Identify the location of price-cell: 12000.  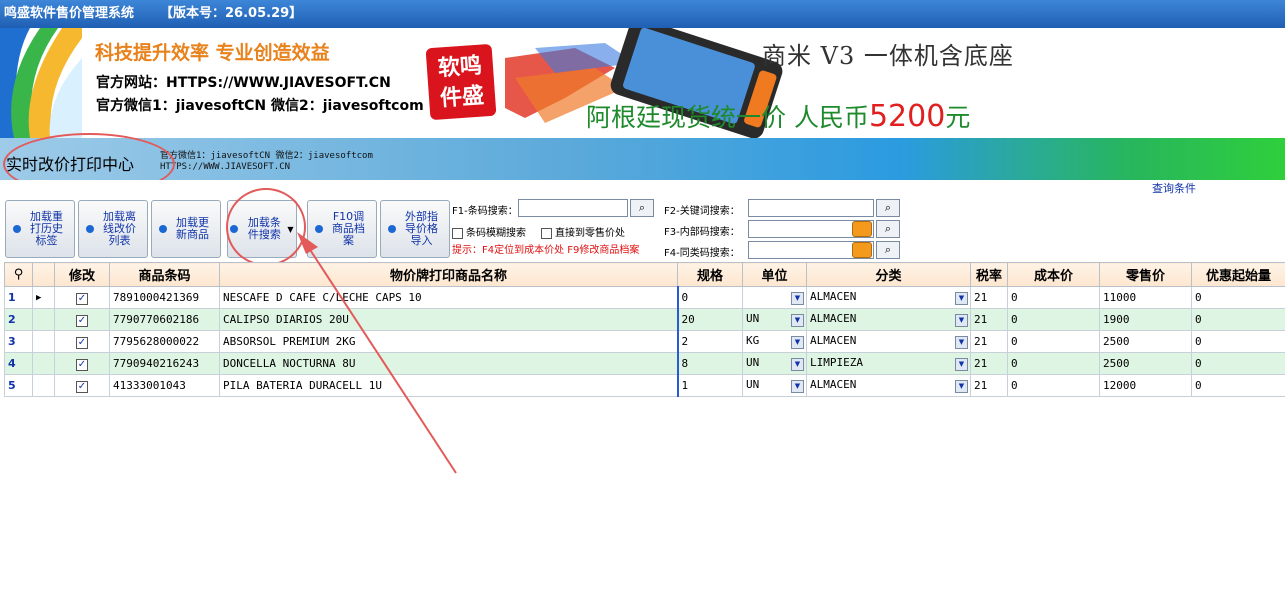
(1145, 385).